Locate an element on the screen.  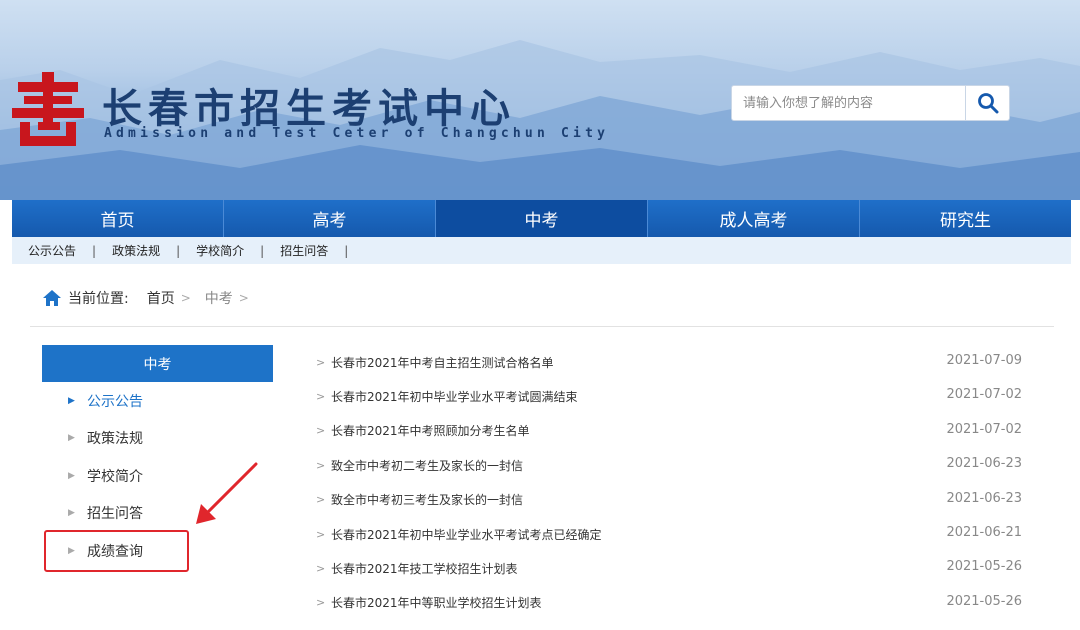
breadcrumb-zhongkao: 中考 is located at coordinates (219, 298).